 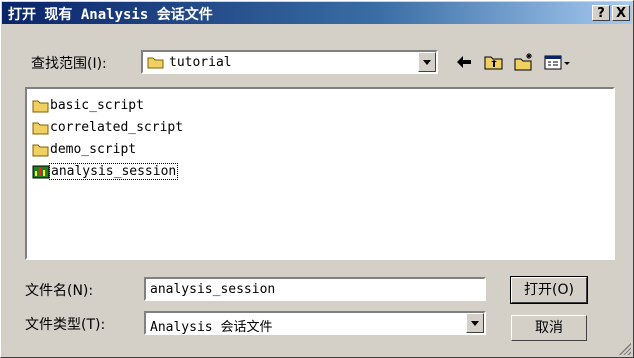 I want to click on session-file-icon, so click(x=41, y=172).